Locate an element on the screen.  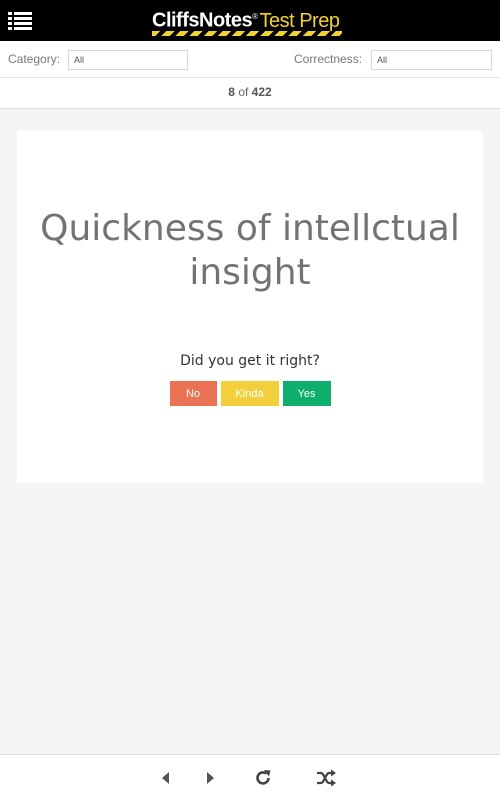
correctness-select: All is located at coordinates (431, 60).